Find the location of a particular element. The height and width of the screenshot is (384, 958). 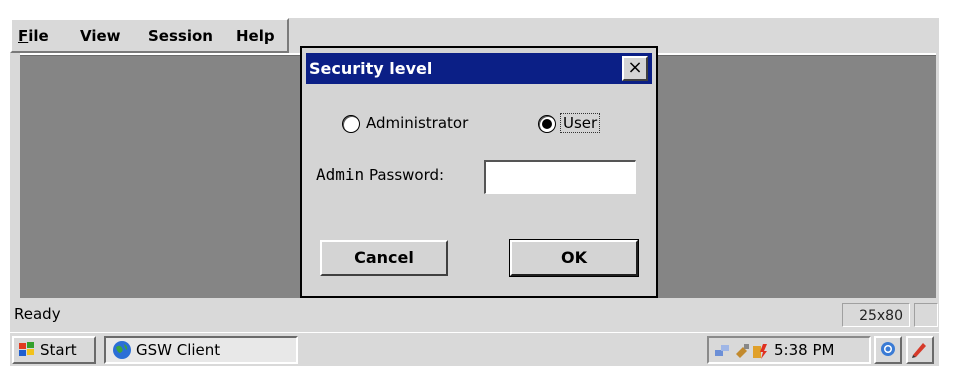

system-tray: 5:38 PM is located at coordinates (789, 350).